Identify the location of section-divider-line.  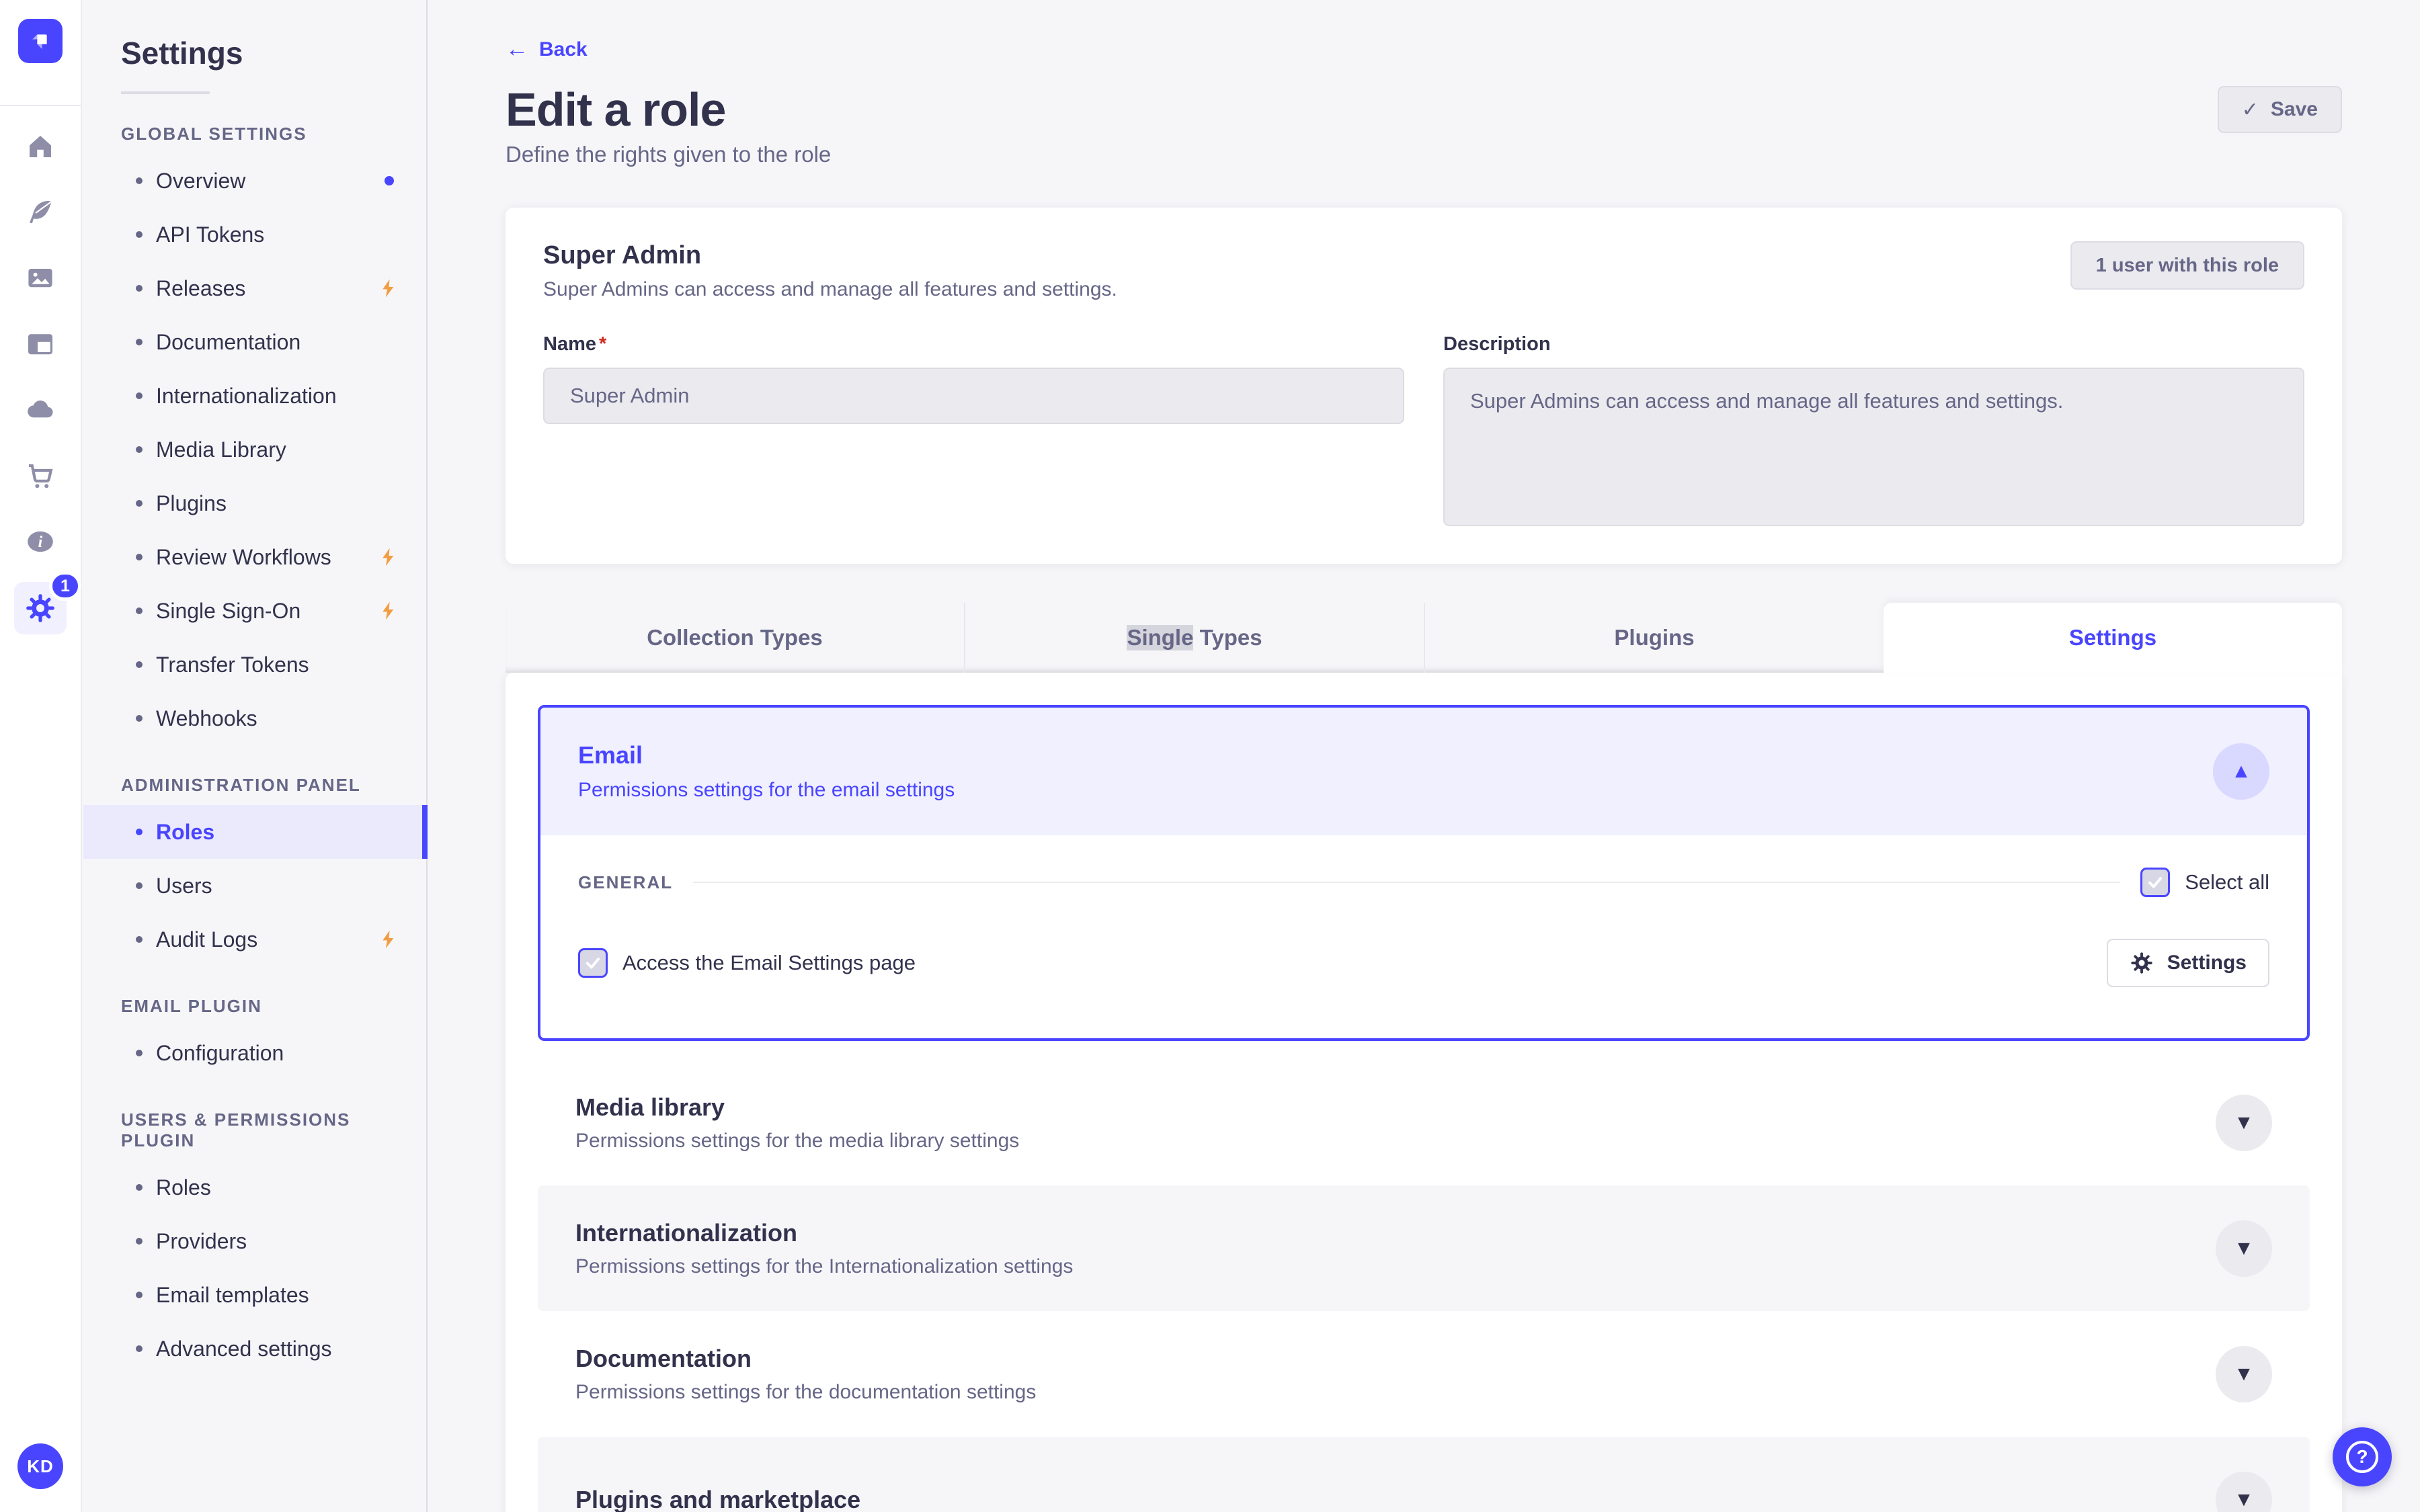
(1407, 883).